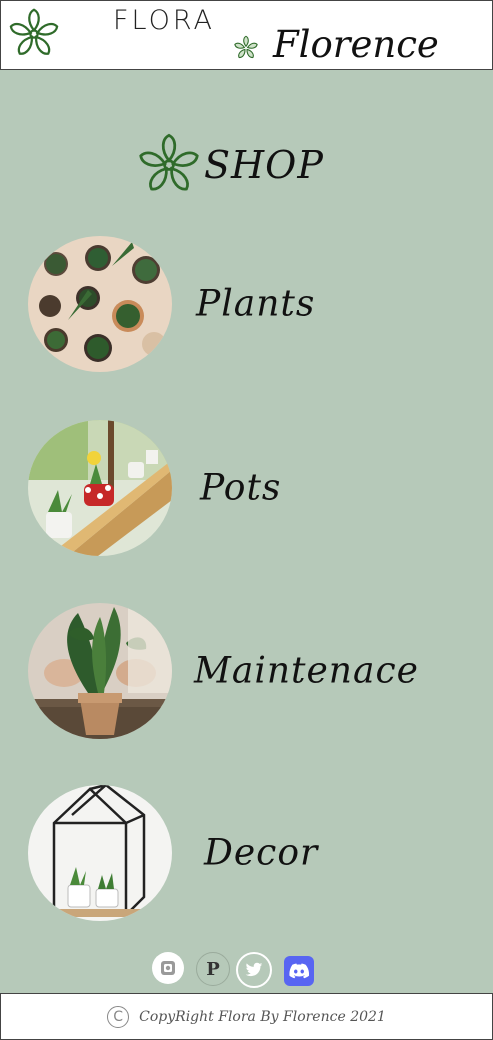  What do you see at coordinates (169, 162) in the screenshot?
I see `flower-icon` at bounding box center [169, 162].